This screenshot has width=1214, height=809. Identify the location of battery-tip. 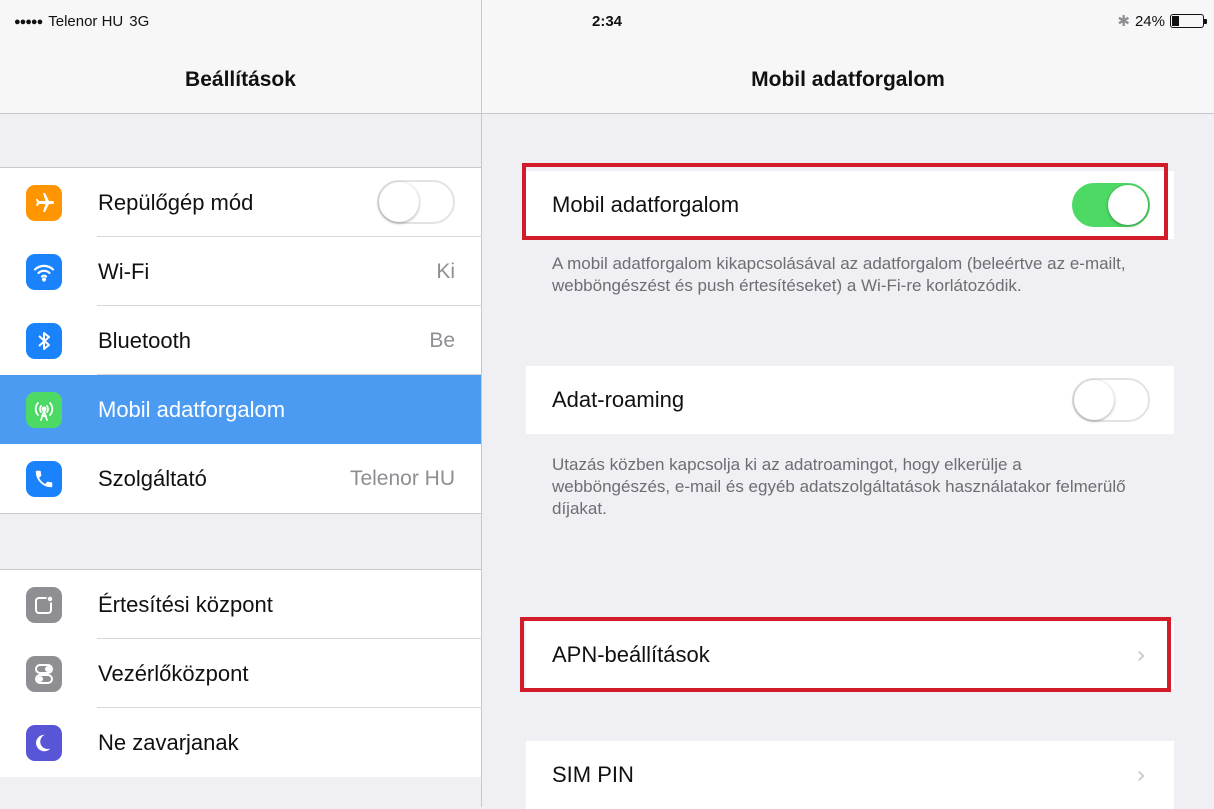
(1205, 21).